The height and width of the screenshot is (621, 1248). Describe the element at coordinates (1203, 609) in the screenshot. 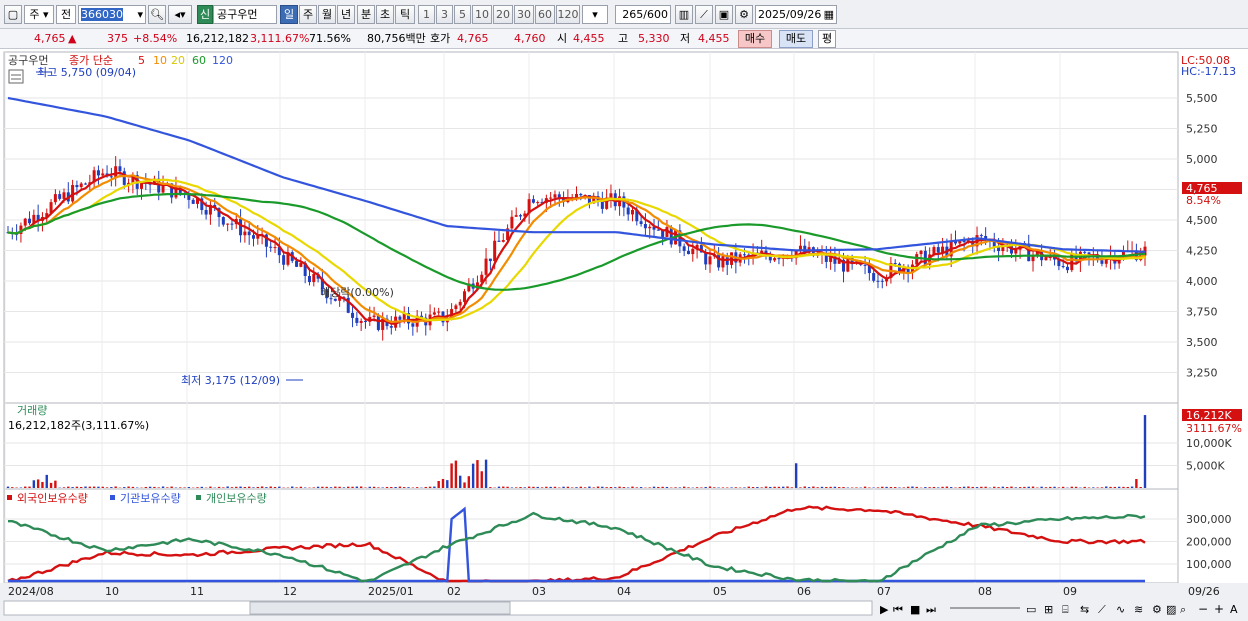

I see `zoom-out-icon: −` at that location.